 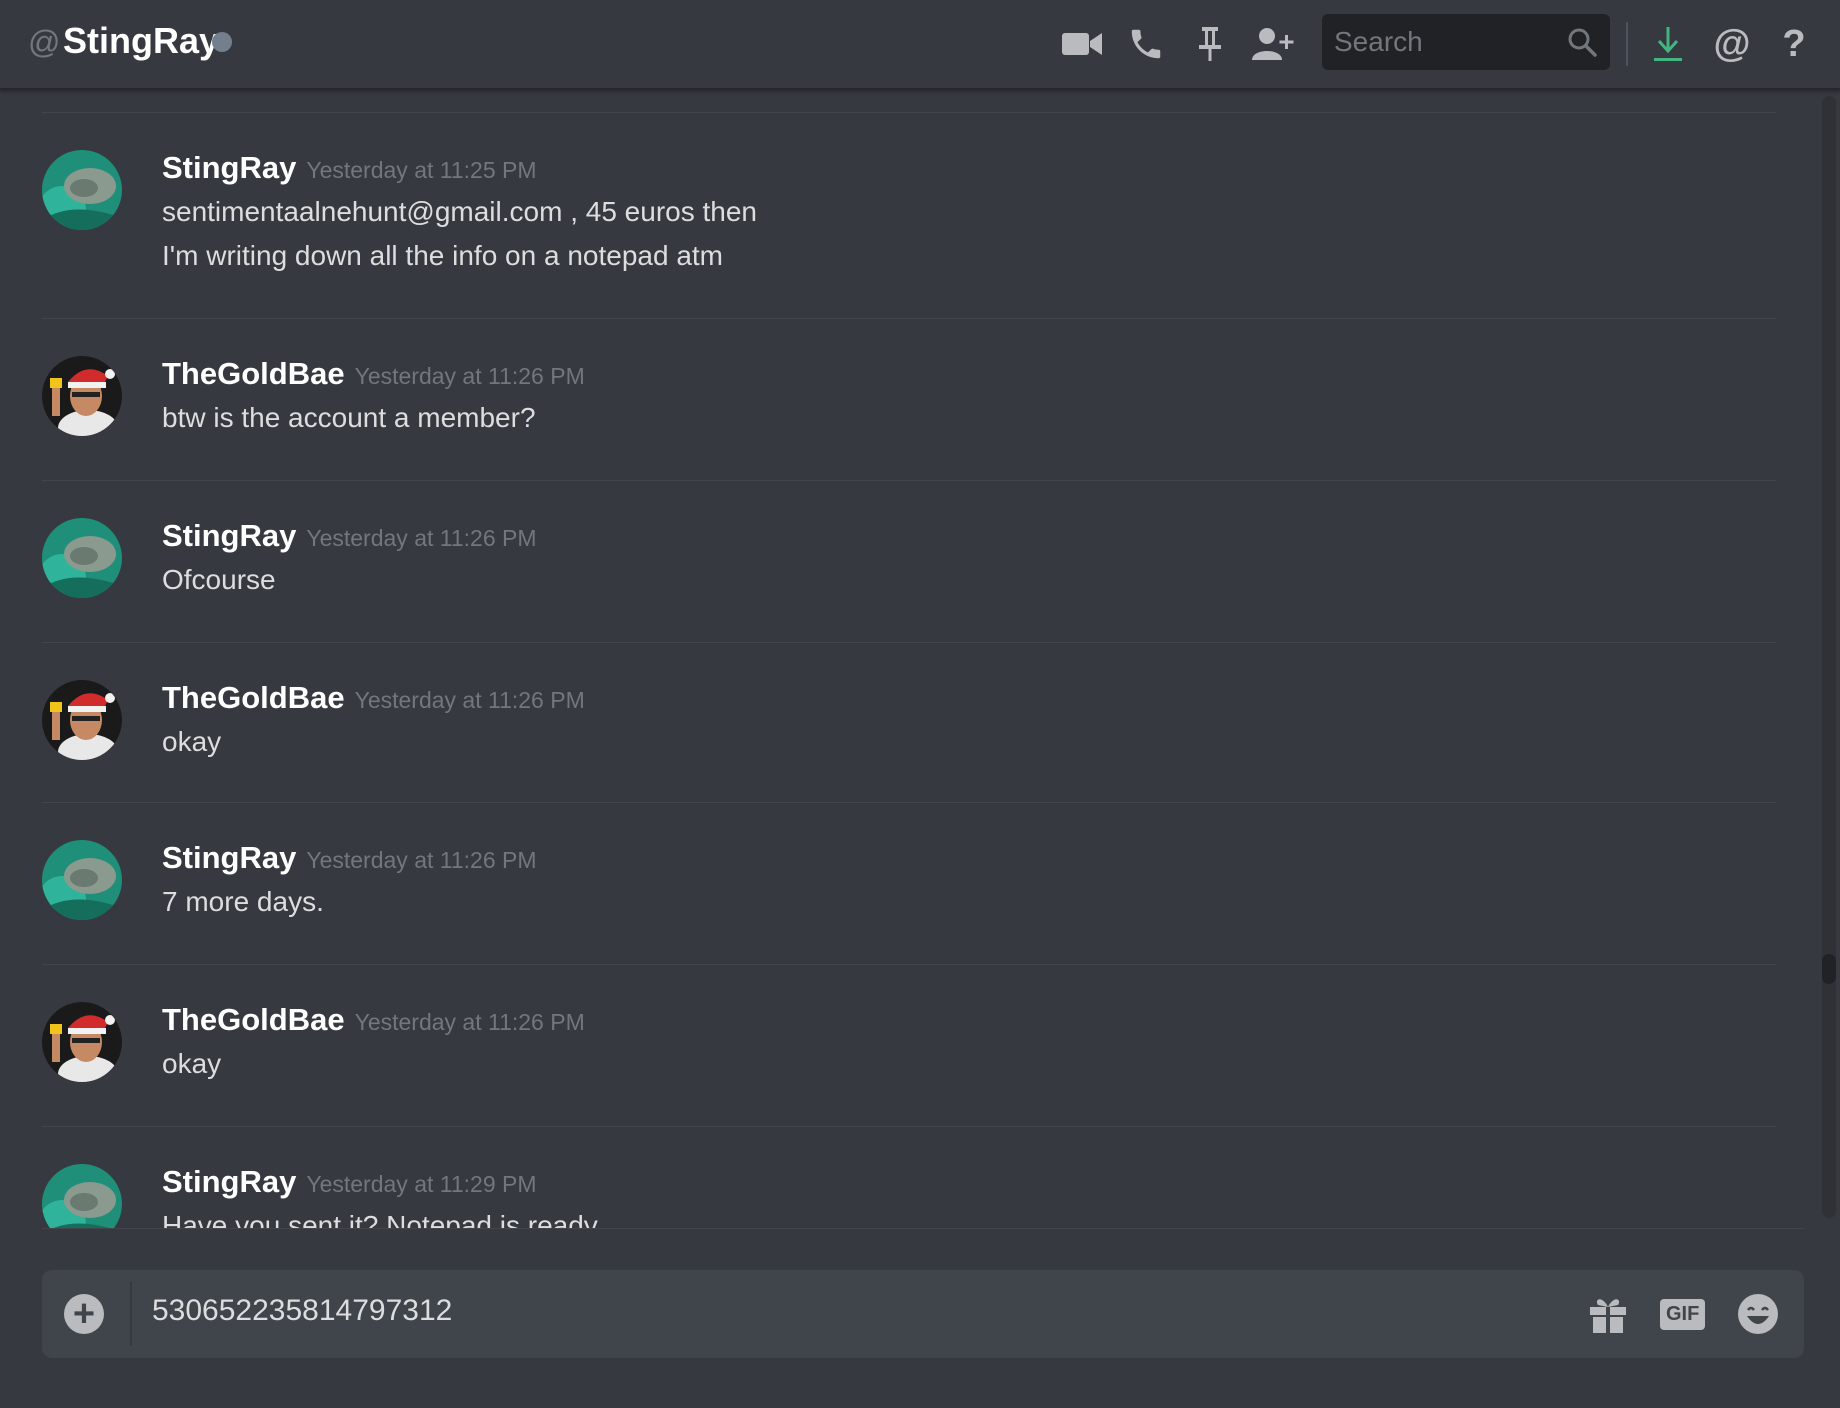 I want to click on status-indicator, so click(x=222, y=42).